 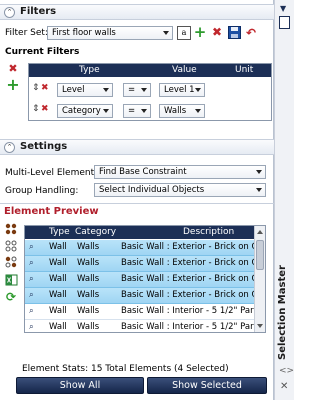 I want to click on panel-title: Selection Master, so click(x=282, y=312).